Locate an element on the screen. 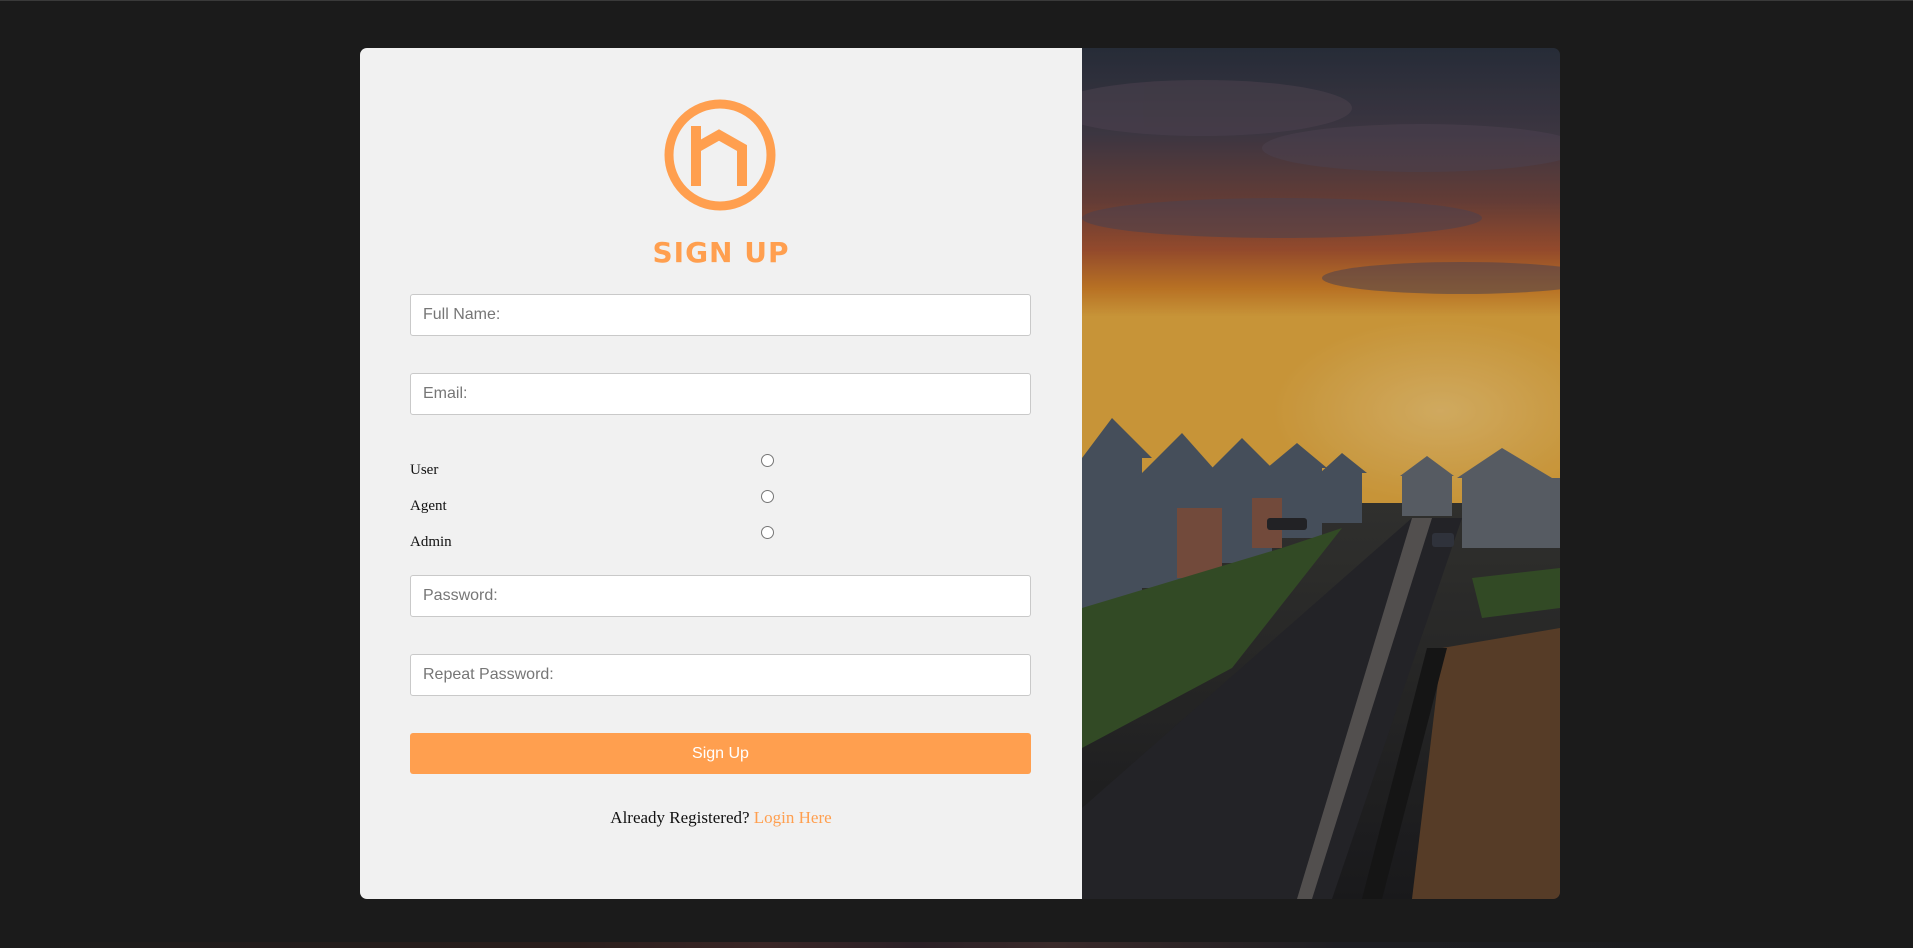  page-title: SIGN UP is located at coordinates (721, 252).